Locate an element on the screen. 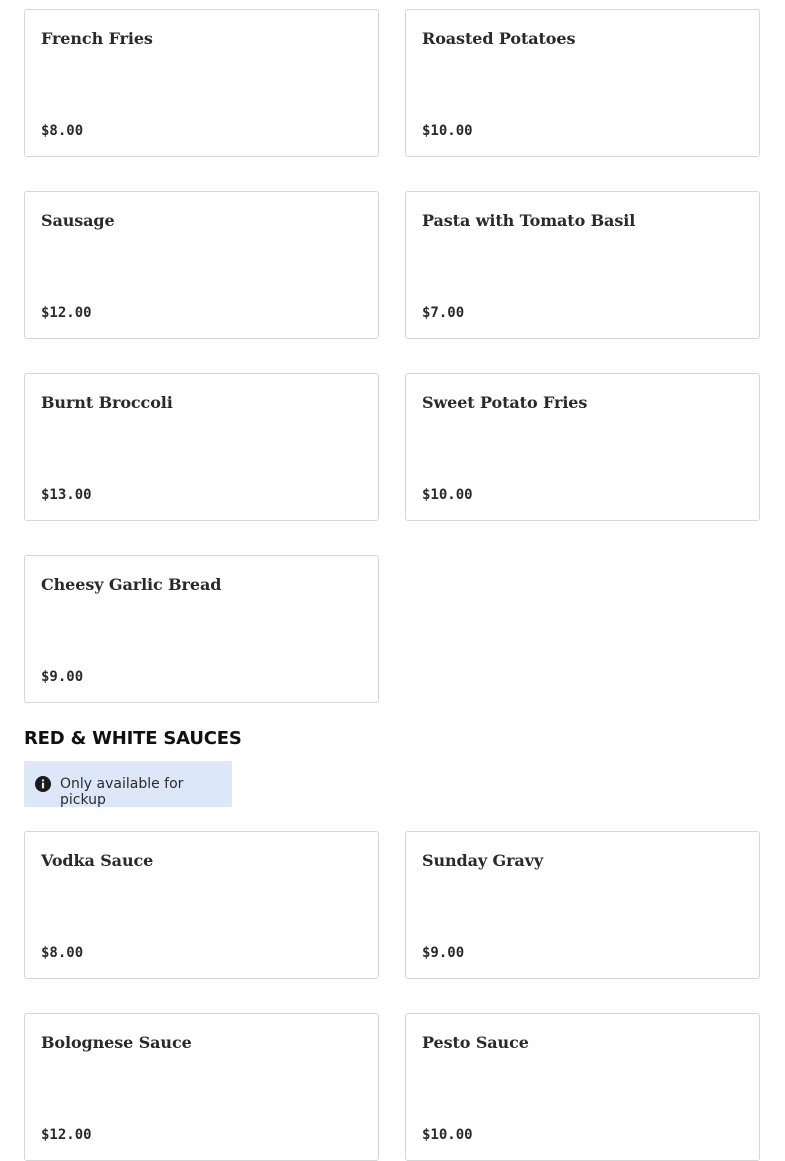 Image resolution: width=785 pixels, height=1161 pixels. info-icon is located at coordinates (43, 784).